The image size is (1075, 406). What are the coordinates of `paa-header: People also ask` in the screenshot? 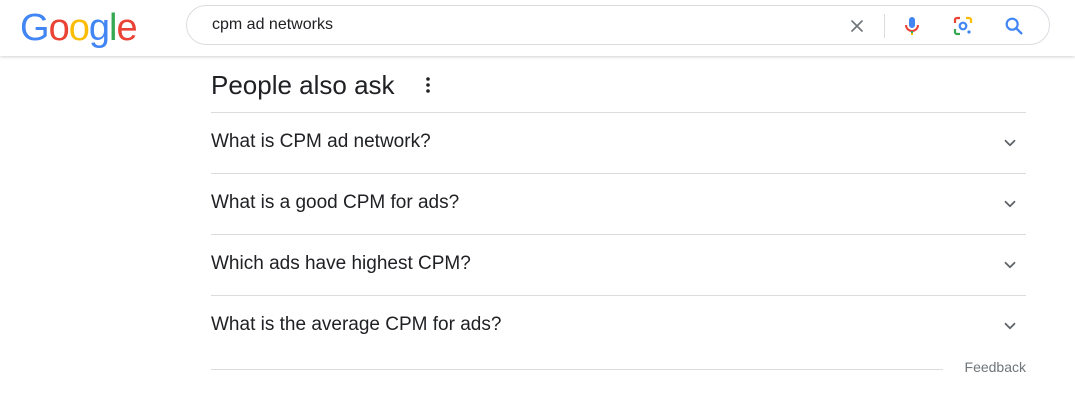 It's located at (618, 84).